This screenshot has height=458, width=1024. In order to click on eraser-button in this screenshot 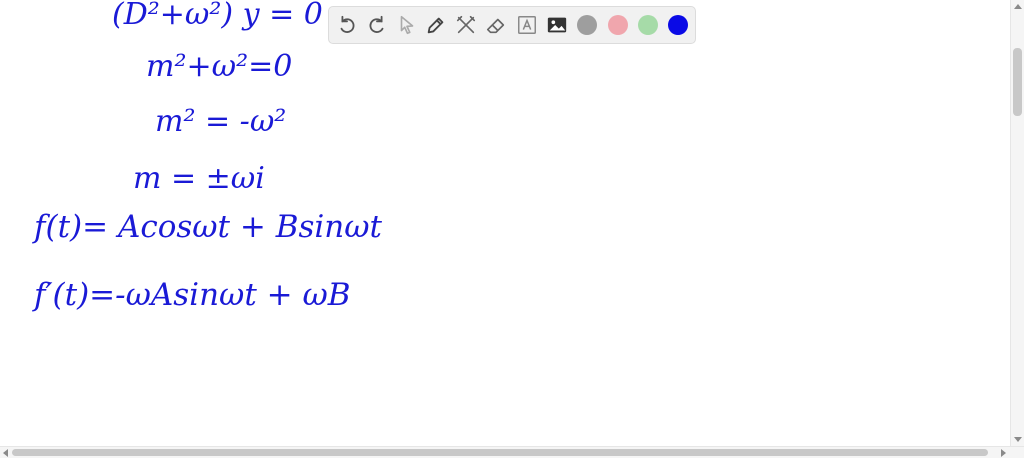, I will do `click(496, 25)`.